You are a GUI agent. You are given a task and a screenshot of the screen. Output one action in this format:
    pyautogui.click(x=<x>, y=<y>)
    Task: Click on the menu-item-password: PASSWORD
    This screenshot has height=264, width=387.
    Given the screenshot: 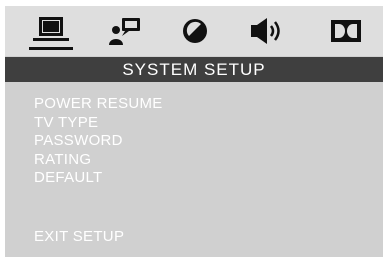 What is the action you would take?
    pyautogui.click(x=98, y=141)
    